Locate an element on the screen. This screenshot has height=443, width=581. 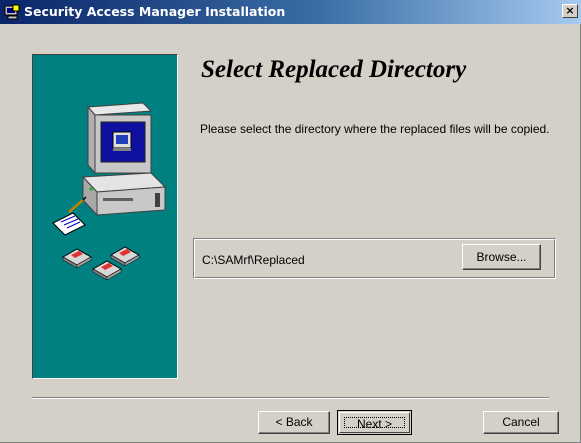
cancel-button: Cancel is located at coordinates (521, 422).